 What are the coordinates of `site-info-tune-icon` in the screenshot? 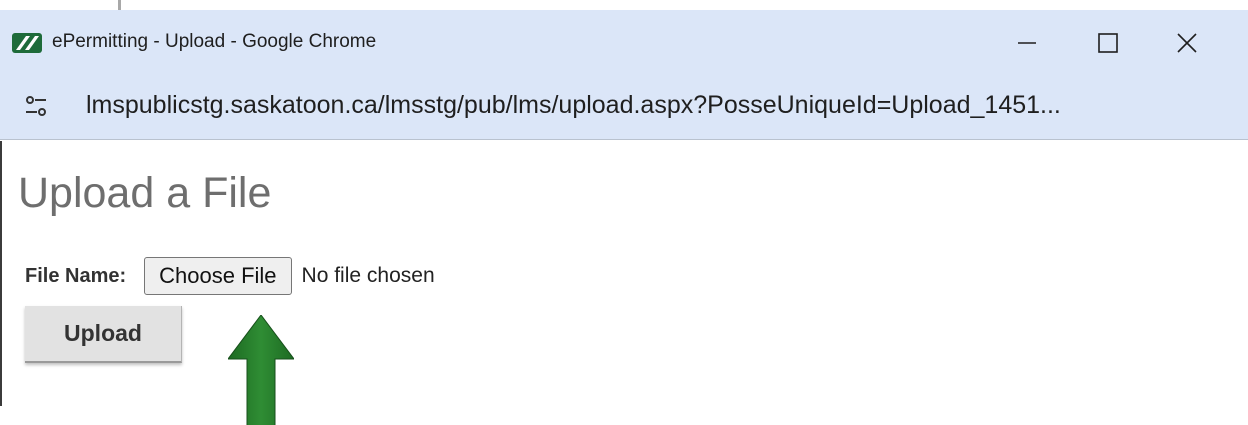 It's located at (36, 106).